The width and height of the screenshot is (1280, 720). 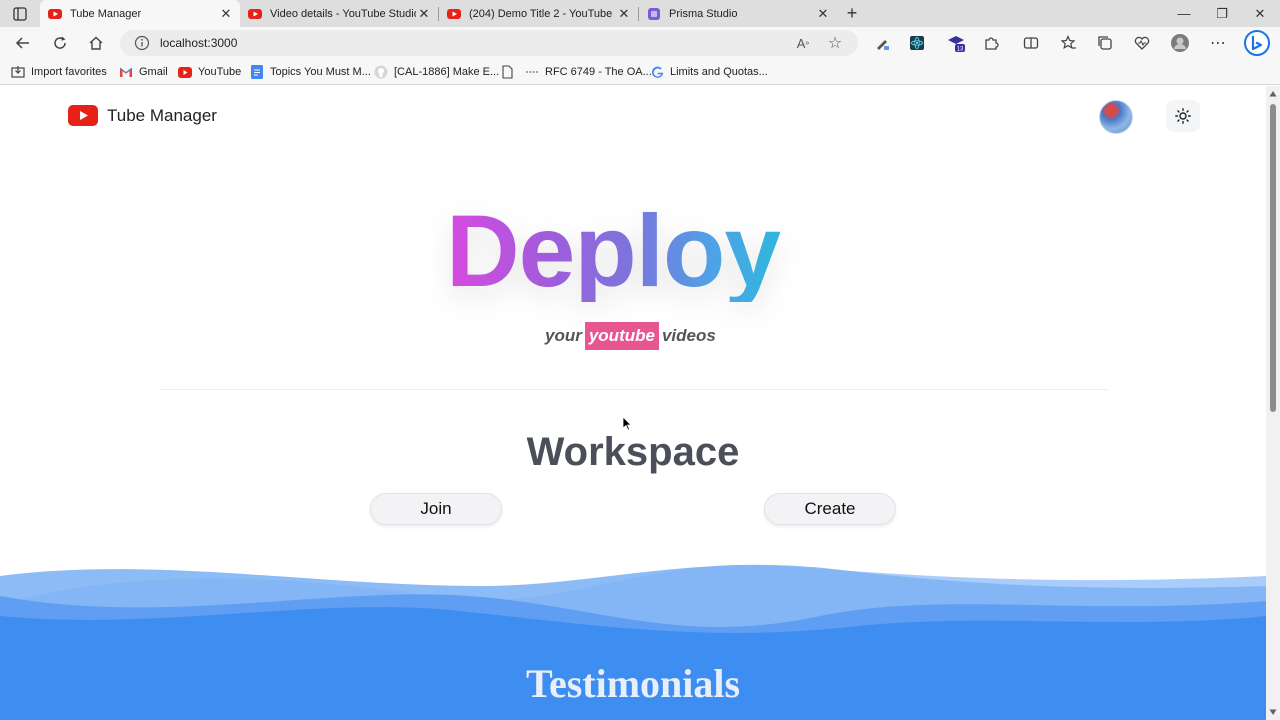 I want to click on split-screen-button, so click(x=1031, y=43).